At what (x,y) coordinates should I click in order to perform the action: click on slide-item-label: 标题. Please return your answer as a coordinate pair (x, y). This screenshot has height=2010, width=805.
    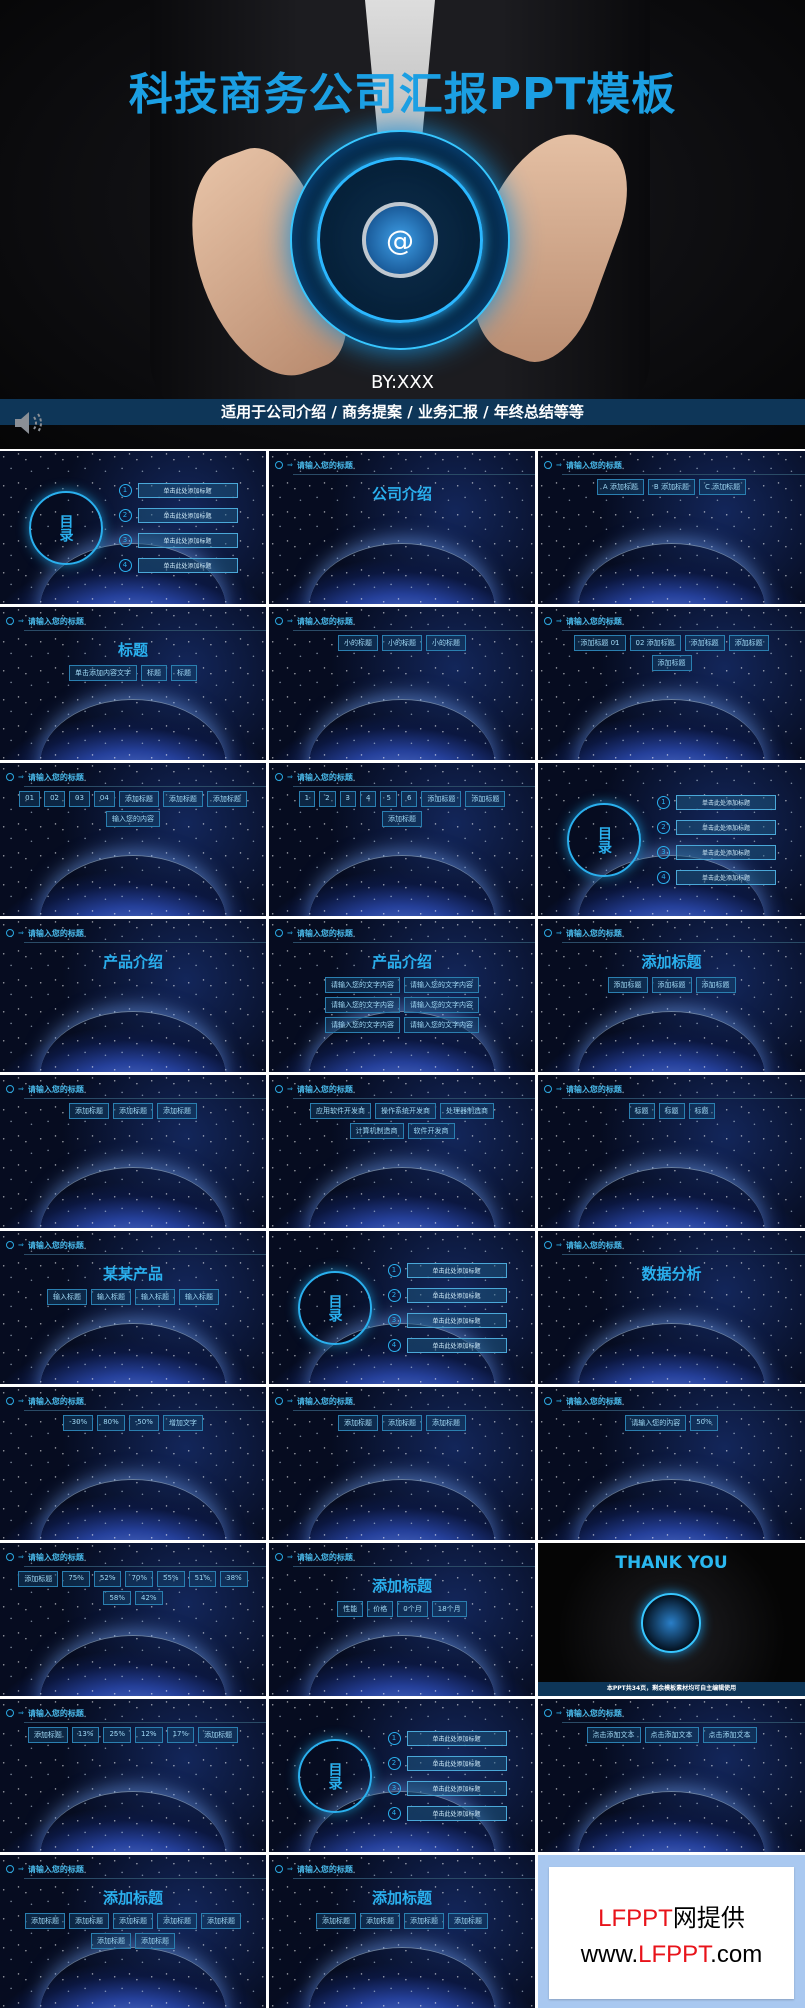
    Looking at the image, I should click on (184, 673).